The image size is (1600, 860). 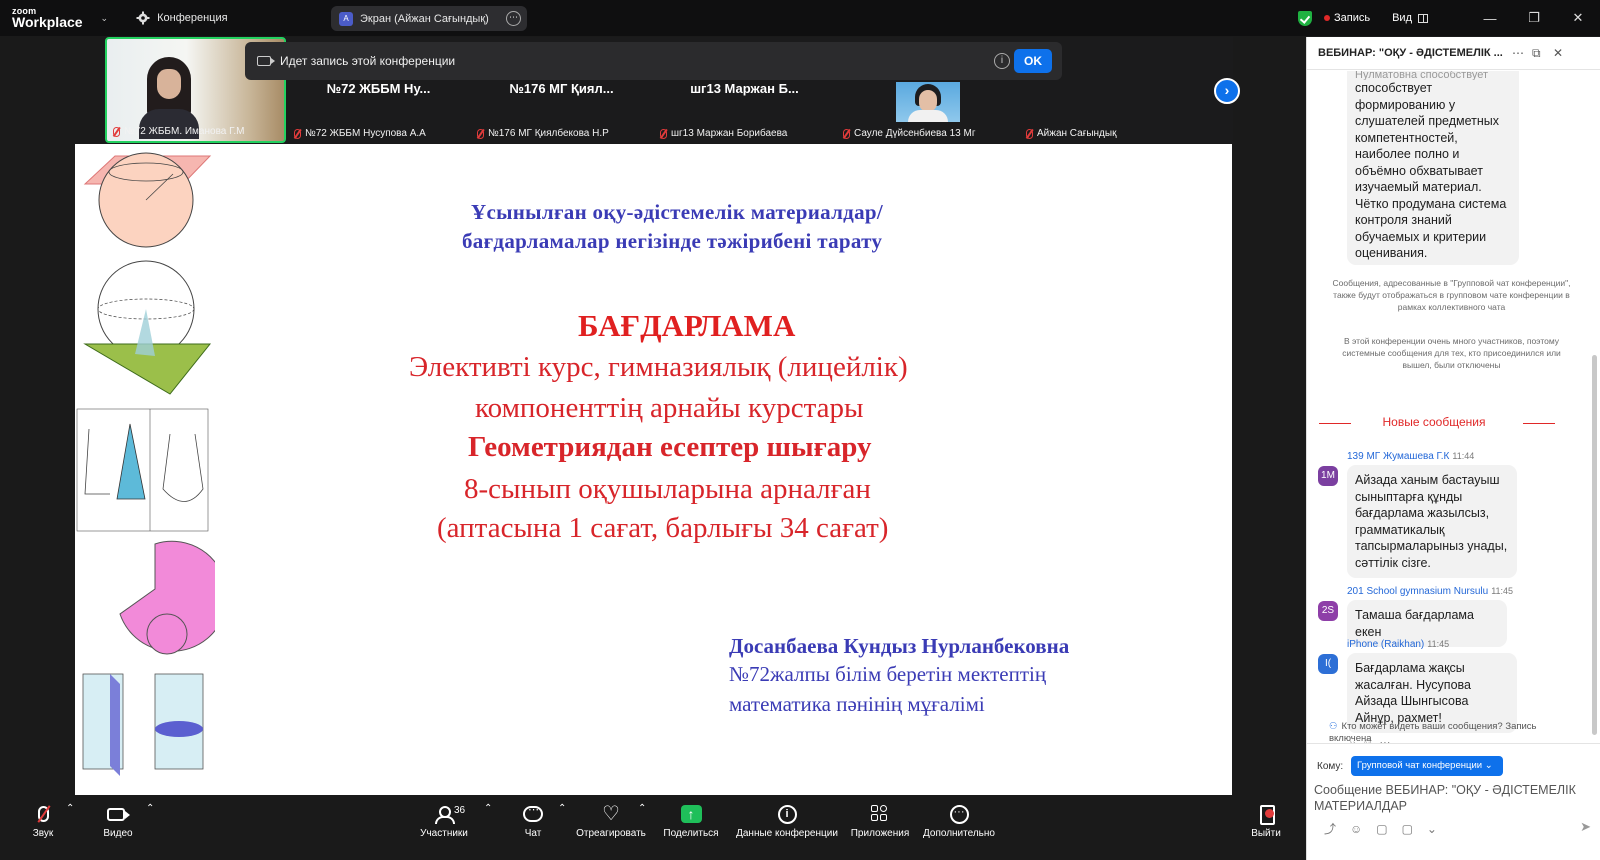 What do you see at coordinates (70, 808) in the screenshot?
I see `audio-options-chevron: ⌃` at bounding box center [70, 808].